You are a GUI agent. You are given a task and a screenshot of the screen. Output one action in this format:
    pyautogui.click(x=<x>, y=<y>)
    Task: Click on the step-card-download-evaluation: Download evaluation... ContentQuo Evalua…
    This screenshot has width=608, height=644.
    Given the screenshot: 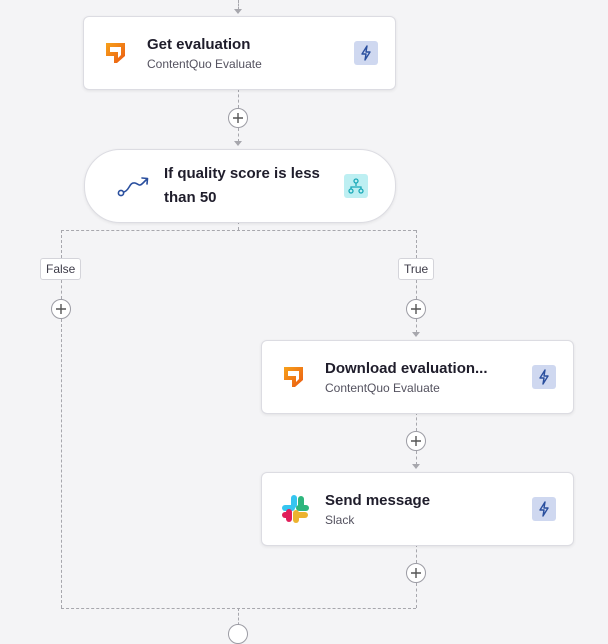 What is the action you would take?
    pyautogui.click(x=417, y=377)
    